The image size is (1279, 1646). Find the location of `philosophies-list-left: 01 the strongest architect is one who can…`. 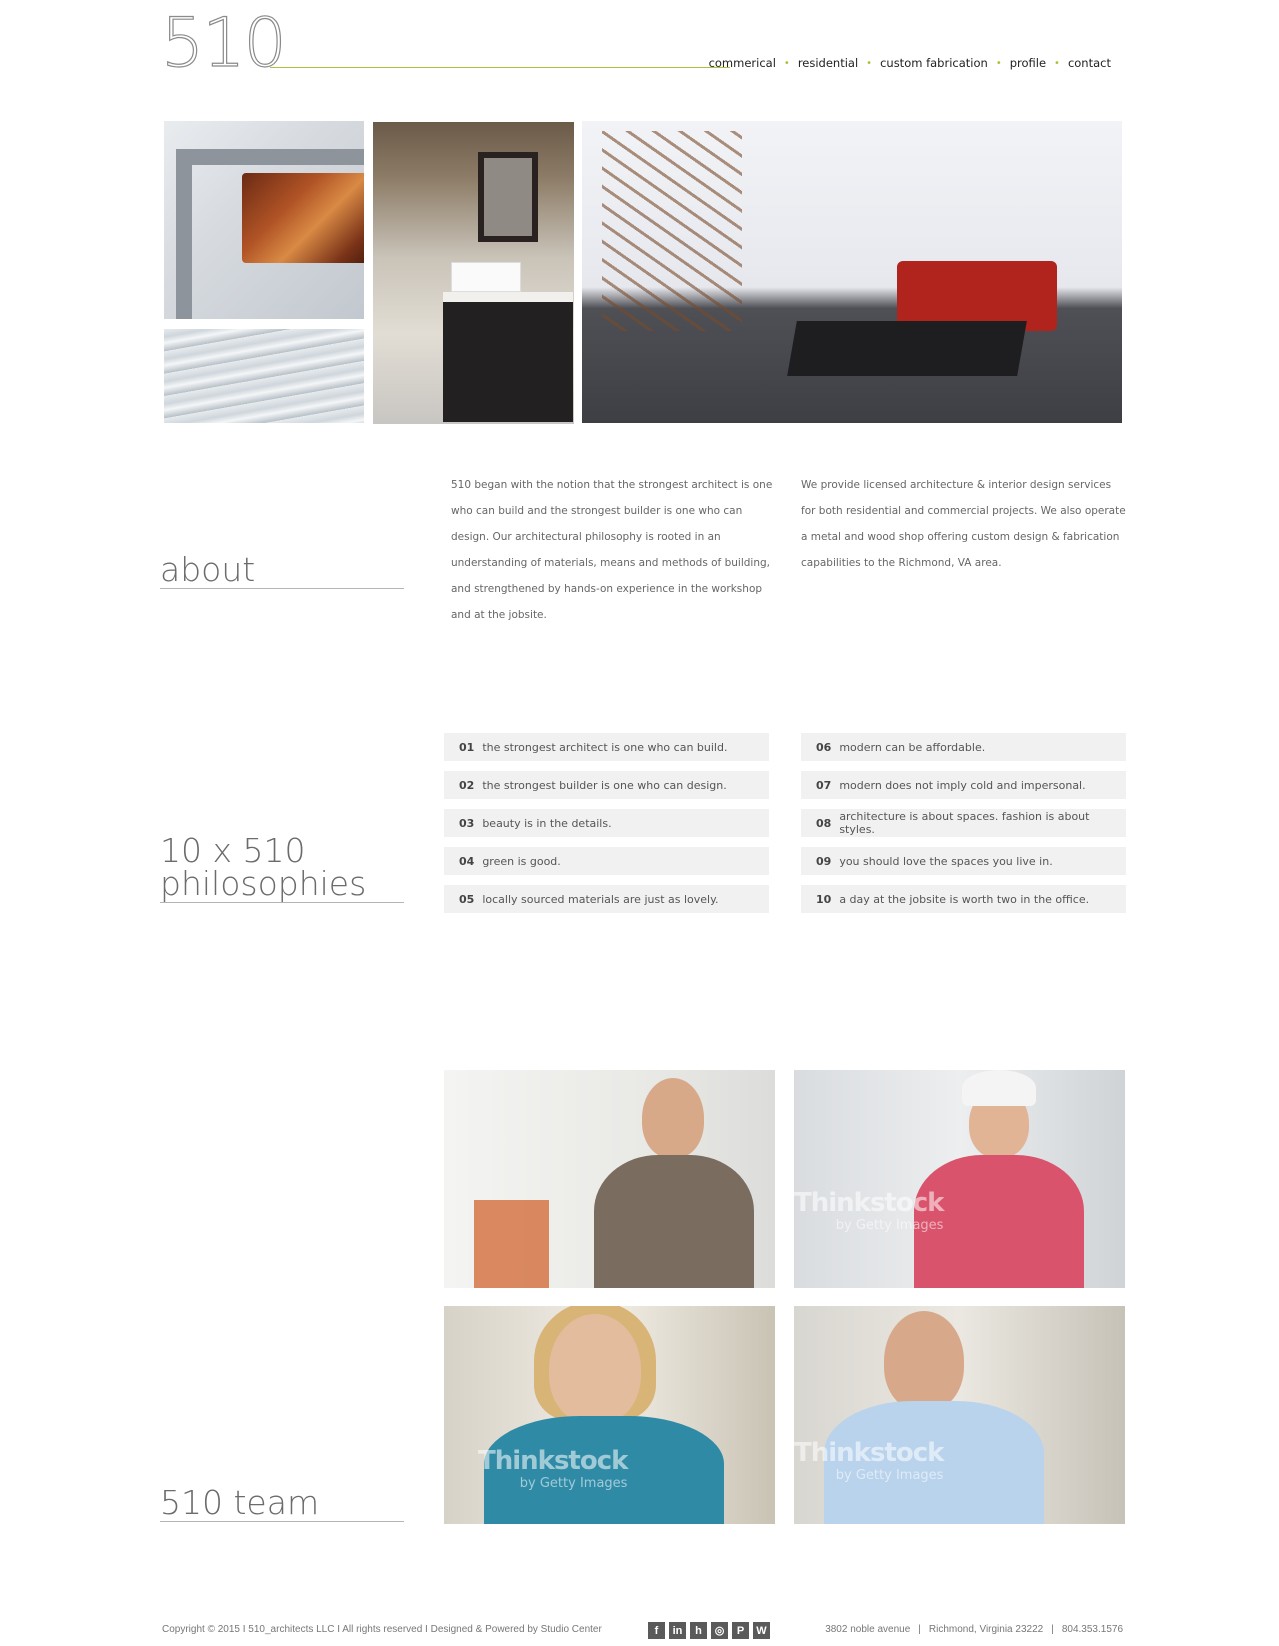

philosophies-list-left: 01 the strongest architect is one who can… is located at coordinates (606, 828).